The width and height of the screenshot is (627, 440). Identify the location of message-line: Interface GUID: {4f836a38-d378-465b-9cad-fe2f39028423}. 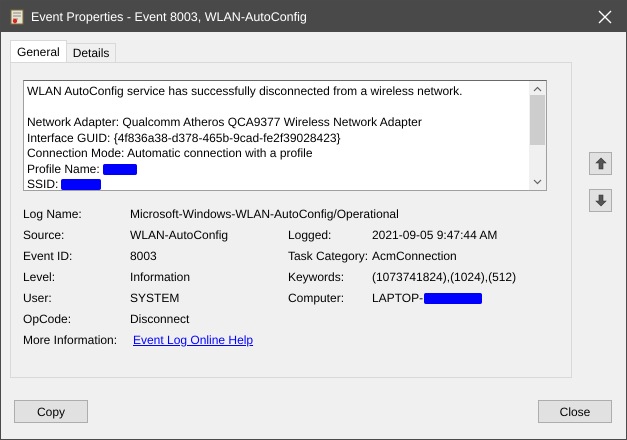
(184, 138).